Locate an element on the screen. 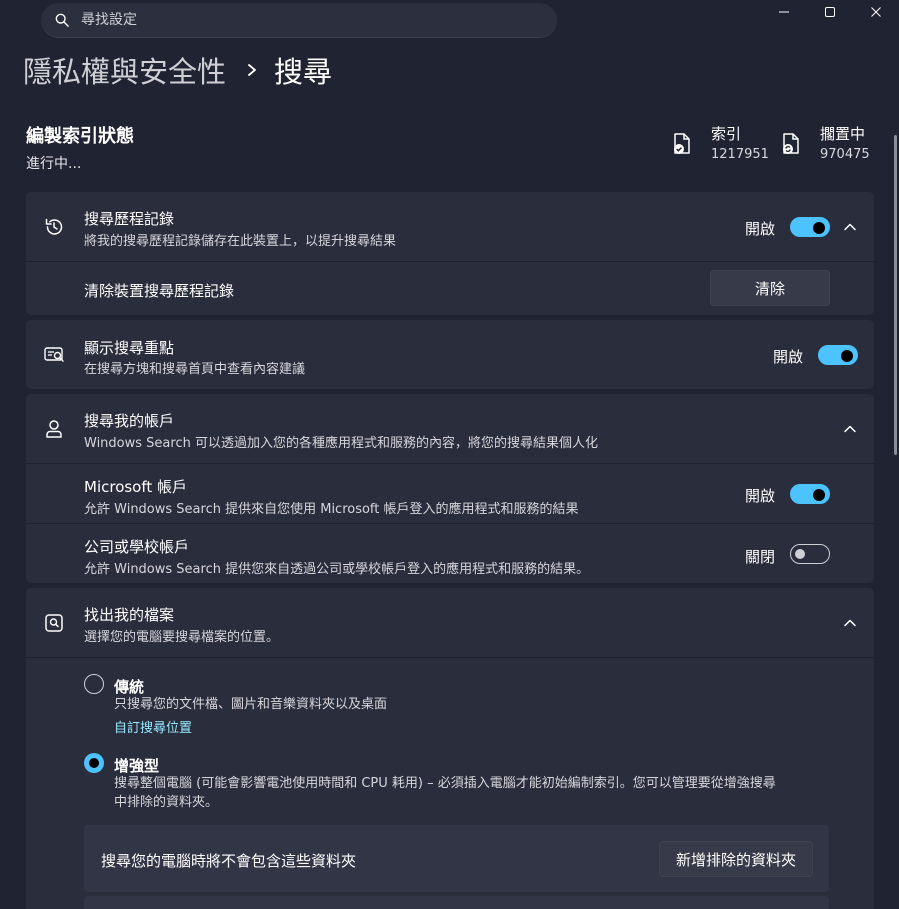  breadcrumb: 隱私權與安全性 搜尋 is located at coordinates (177, 70).